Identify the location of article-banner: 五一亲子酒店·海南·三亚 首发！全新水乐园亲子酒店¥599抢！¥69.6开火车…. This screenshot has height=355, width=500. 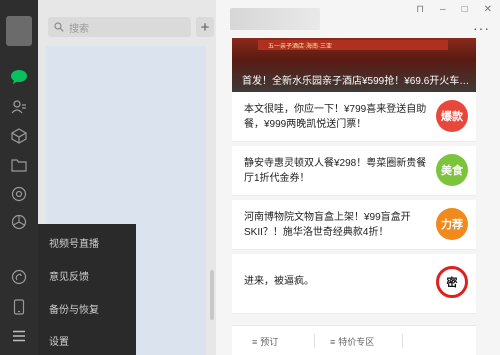
(354, 65).